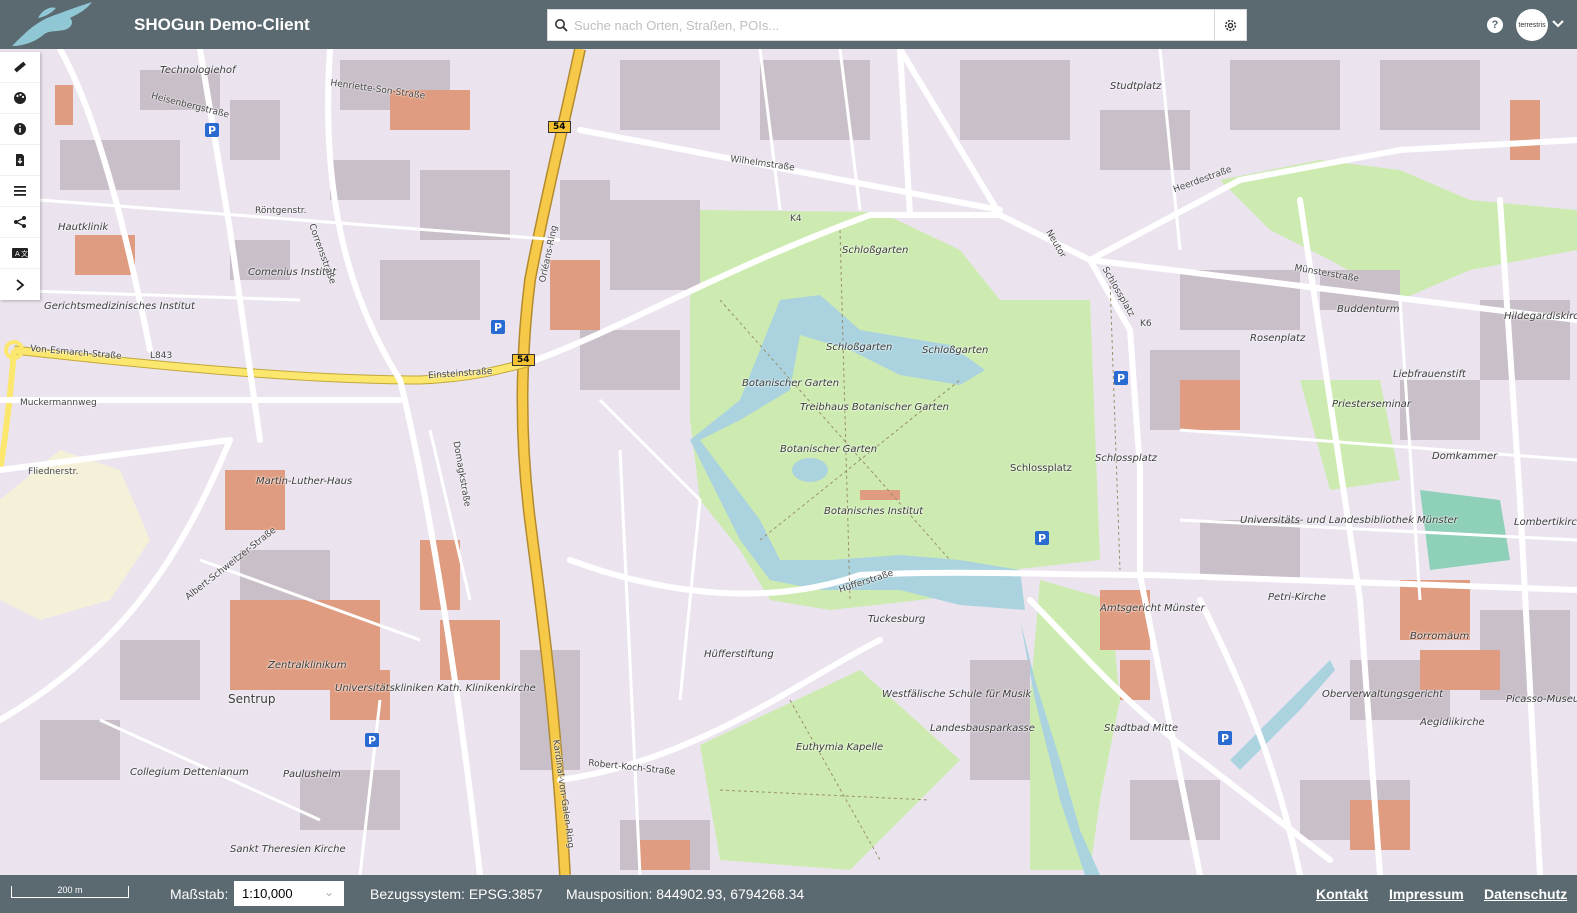  Describe the element at coordinates (1465, 456) in the screenshot. I see `map-label: Domkammer` at that location.